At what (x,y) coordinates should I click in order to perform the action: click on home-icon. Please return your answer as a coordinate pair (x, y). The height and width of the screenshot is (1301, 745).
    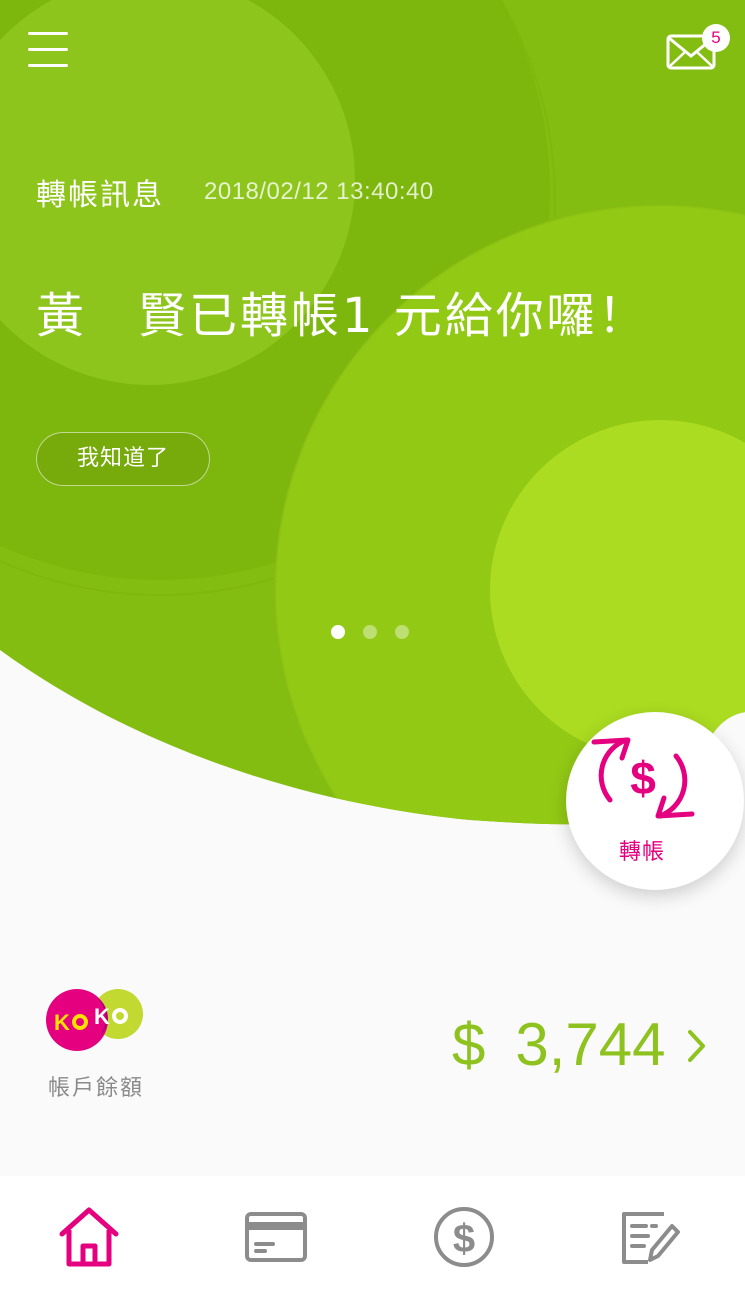
    Looking at the image, I should click on (89, 1237).